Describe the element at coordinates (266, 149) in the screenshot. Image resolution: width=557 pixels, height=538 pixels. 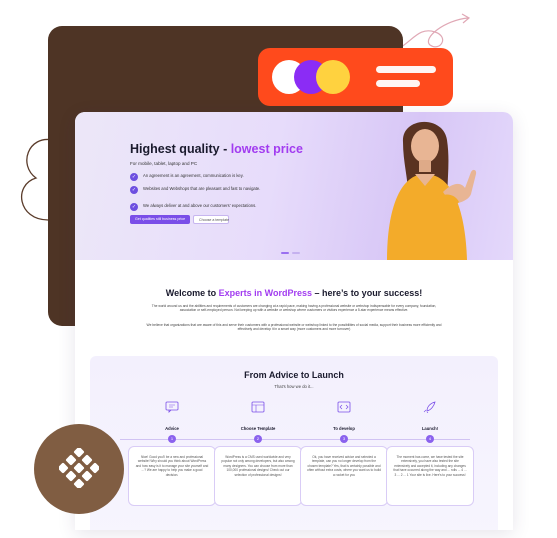
I see `hero-title-accent: lowest price` at that location.